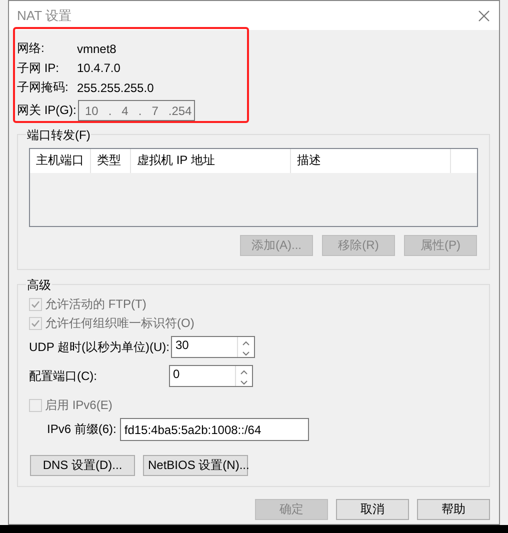  I want to click on field-value: 255.255.255.0, so click(115, 87).